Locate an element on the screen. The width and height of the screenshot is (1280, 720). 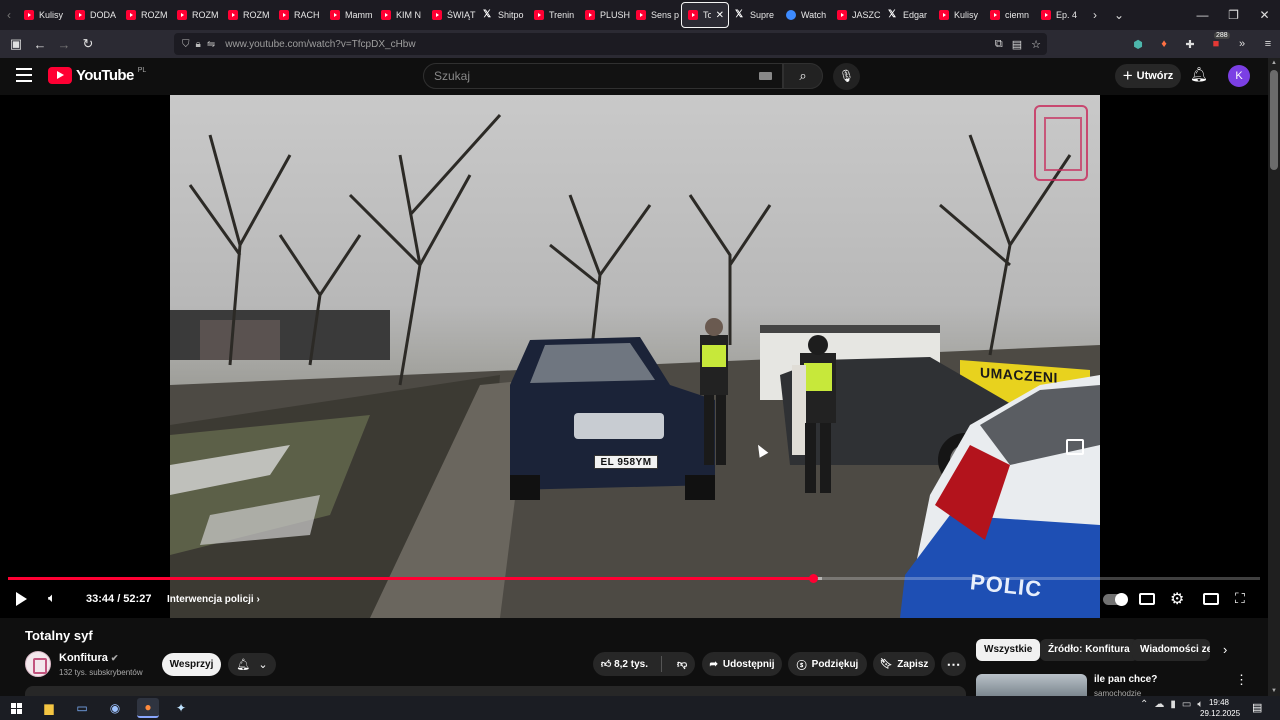
bookmark-star-icon: ☆ is located at coordinates (1036, 44).